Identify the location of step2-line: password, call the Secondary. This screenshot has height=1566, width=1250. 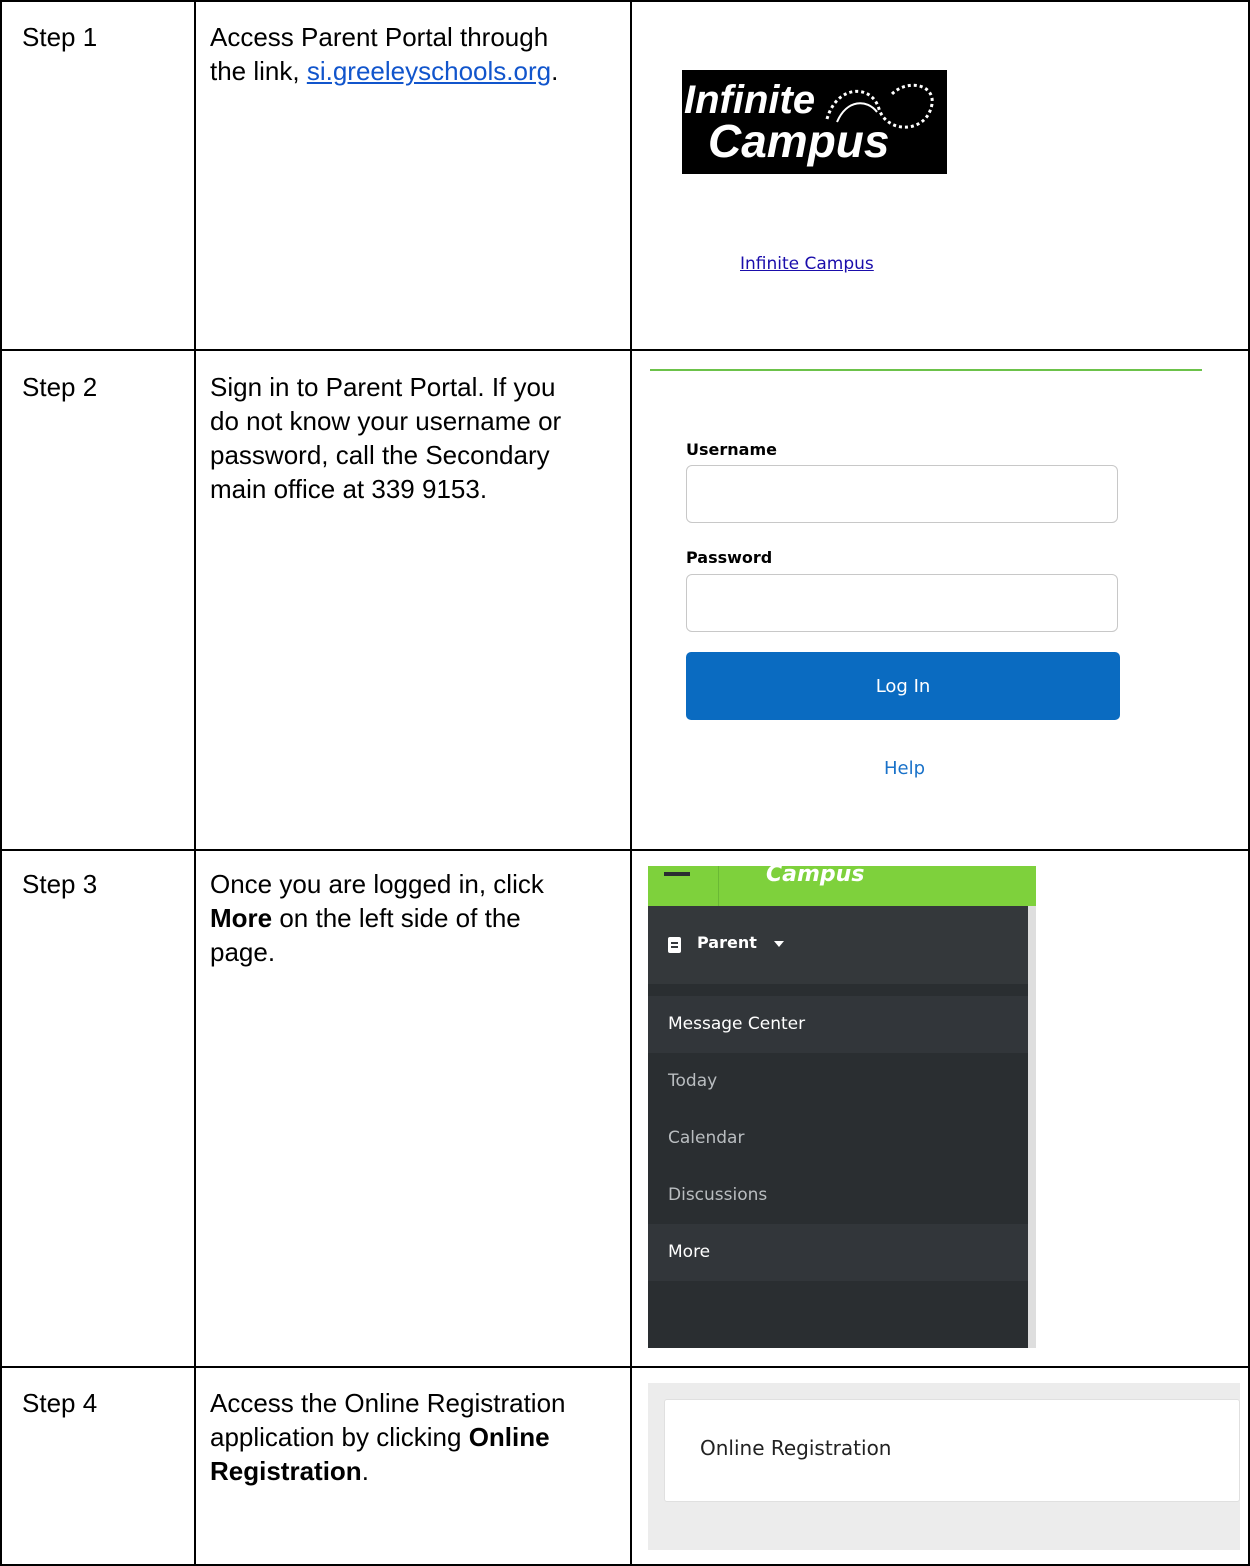
(380, 455).